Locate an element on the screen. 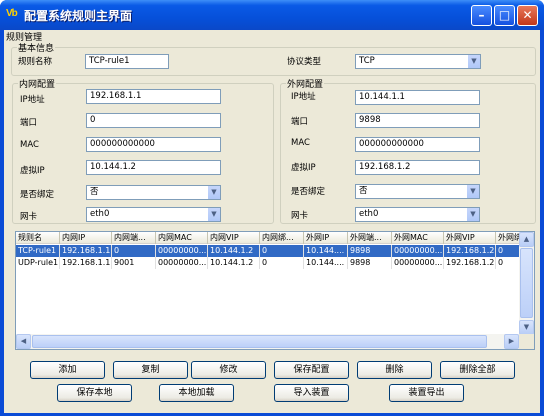 Image resolution: width=544 pixels, height=416 pixels. scroll-corner is located at coordinates (526, 341).